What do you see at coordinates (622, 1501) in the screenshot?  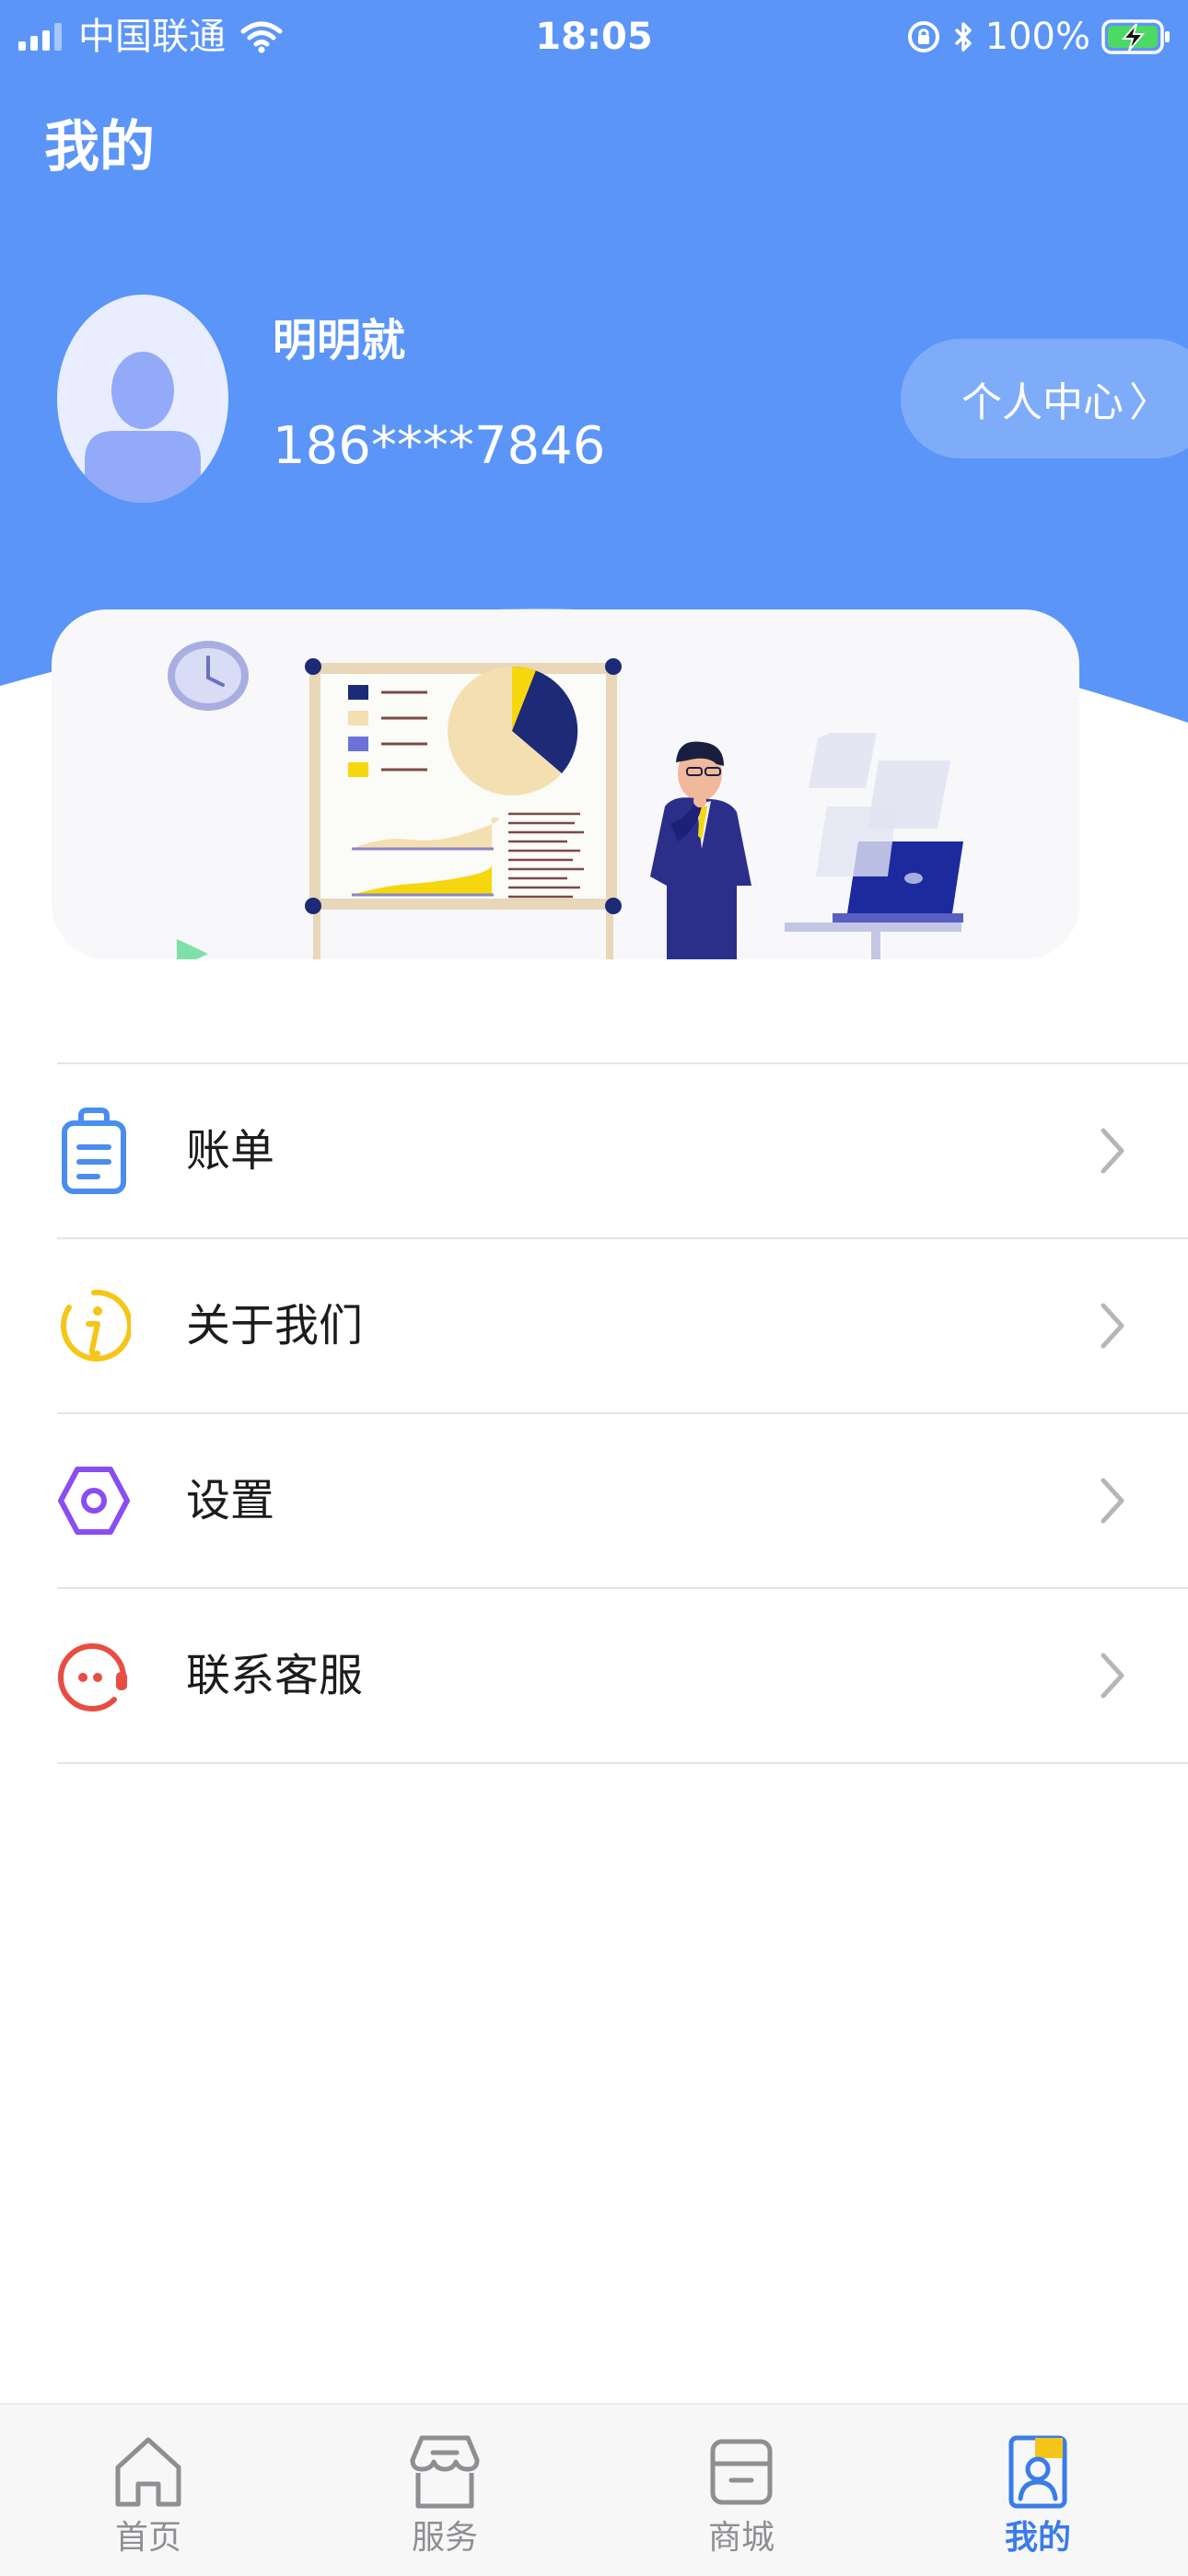 I see `menu-item-settings: 设置` at bounding box center [622, 1501].